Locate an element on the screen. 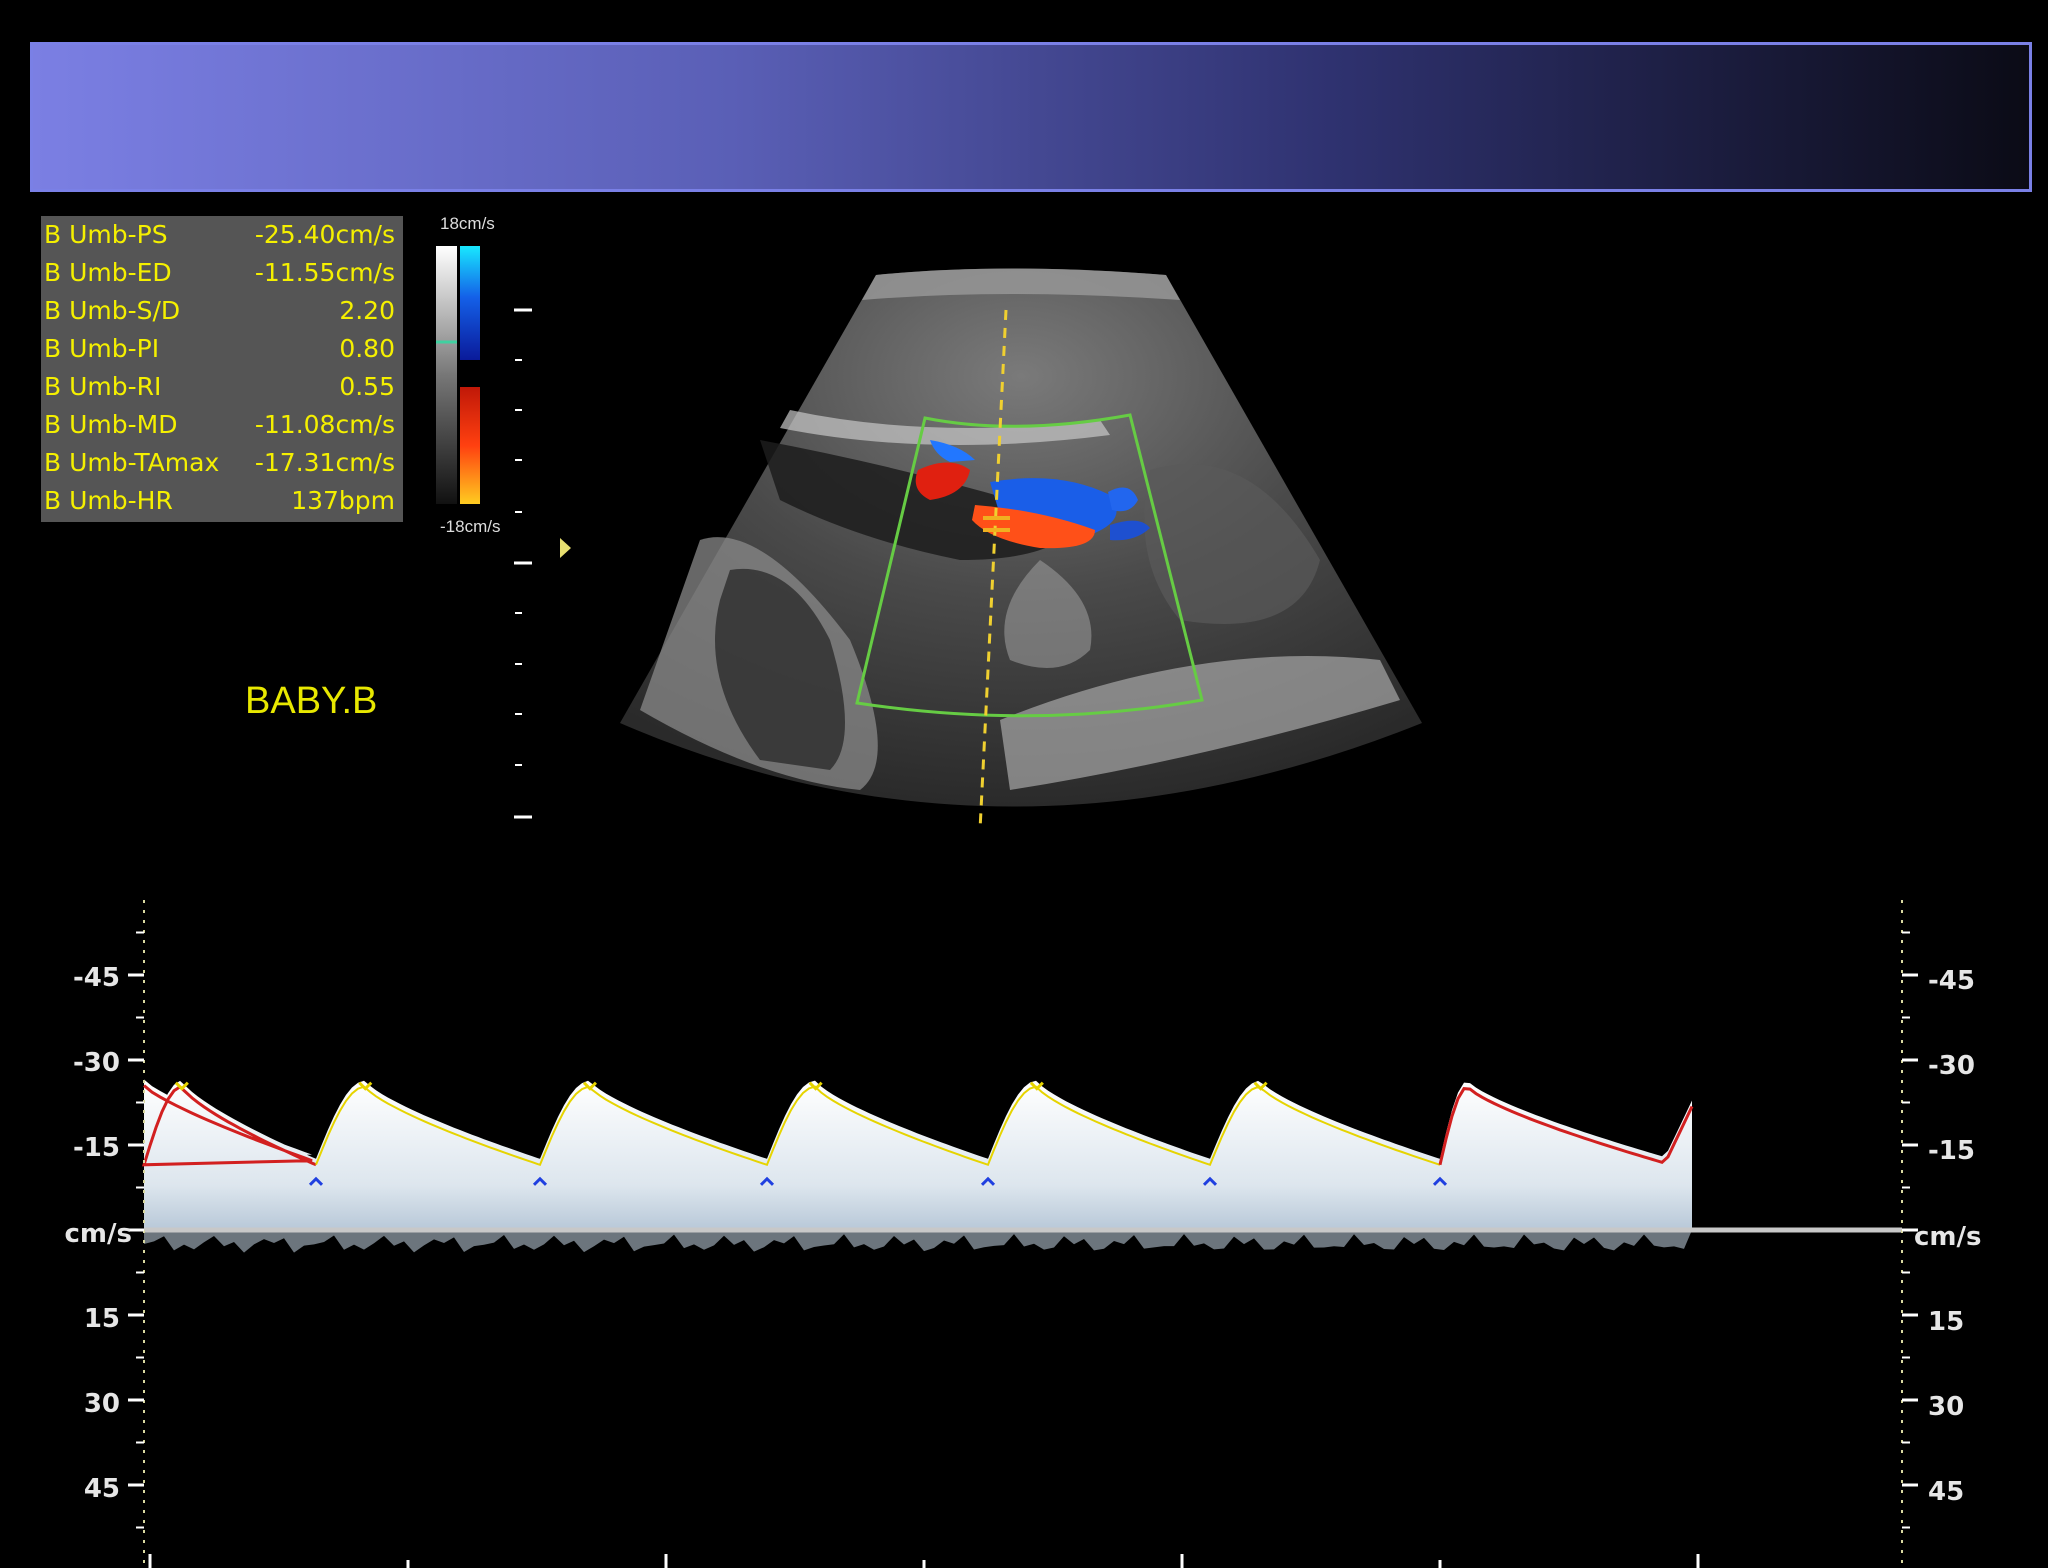 This screenshot has height=1568, width=2048. focus-marker-icon is located at coordinates (565, 548).